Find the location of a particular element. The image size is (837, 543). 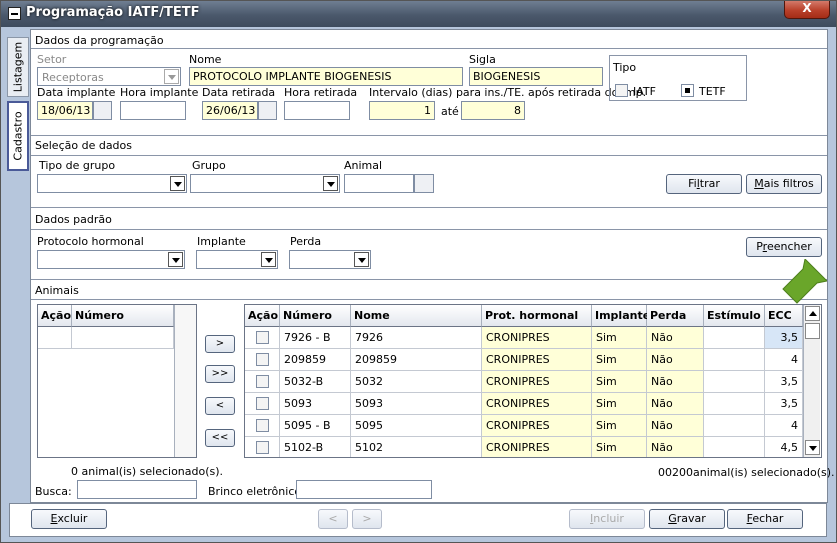

brinco-input is located at coordinates (364, 489).